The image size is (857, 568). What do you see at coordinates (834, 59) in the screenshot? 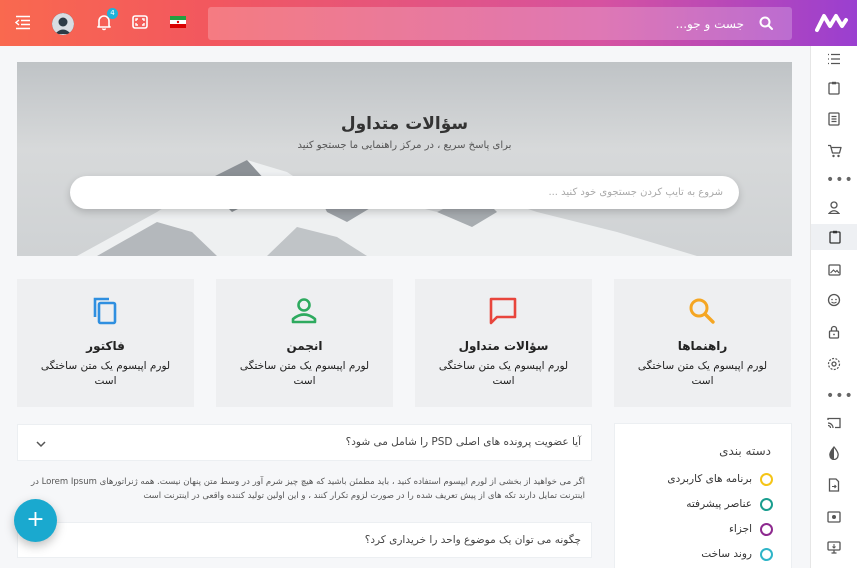
I see `list-icon` at bounding box center [834, 59].